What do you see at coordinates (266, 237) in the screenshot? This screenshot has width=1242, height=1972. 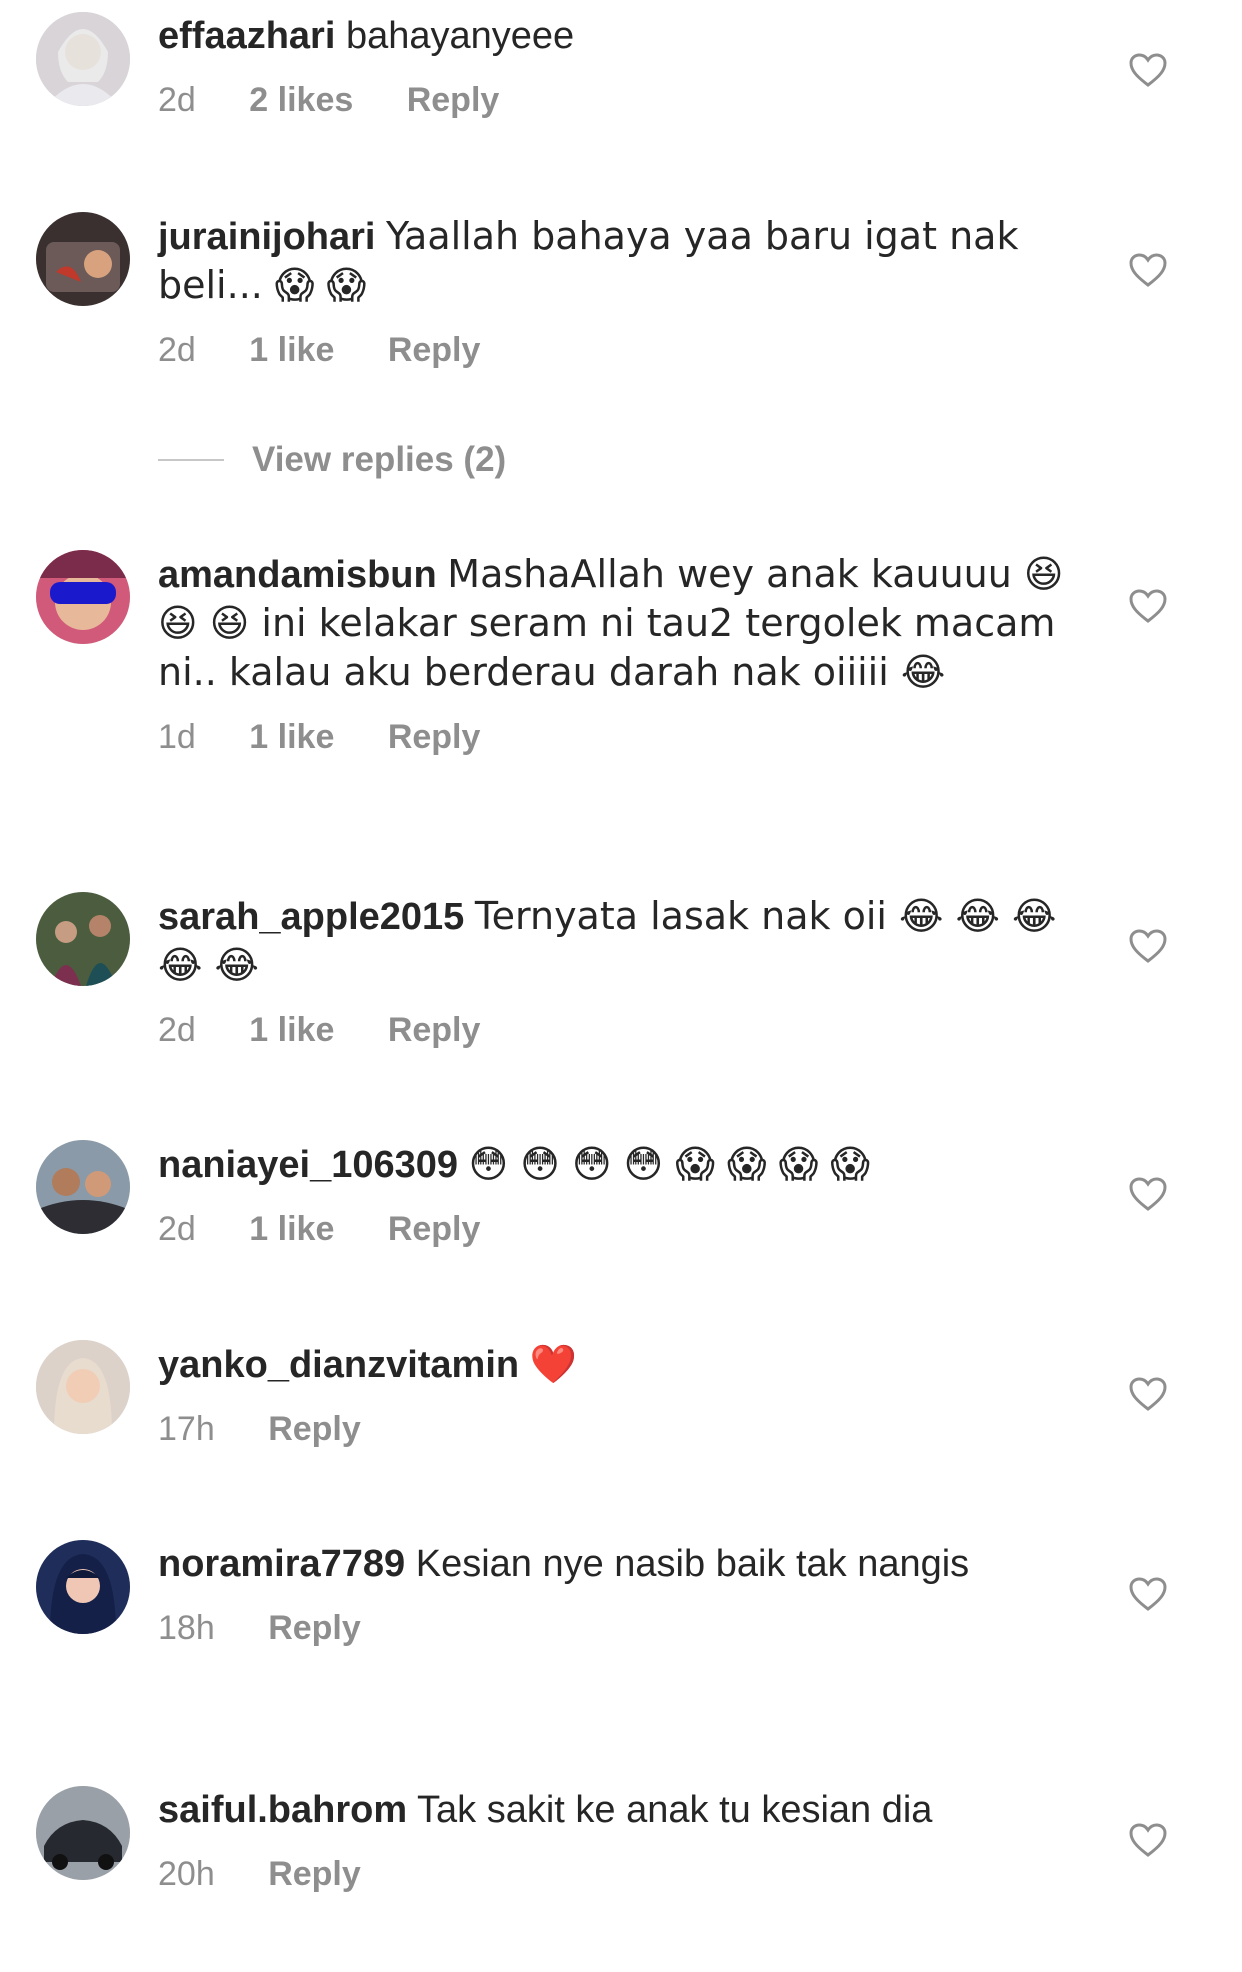 I see `comment-username: jurainijohari` at bounding box center [266, 237].